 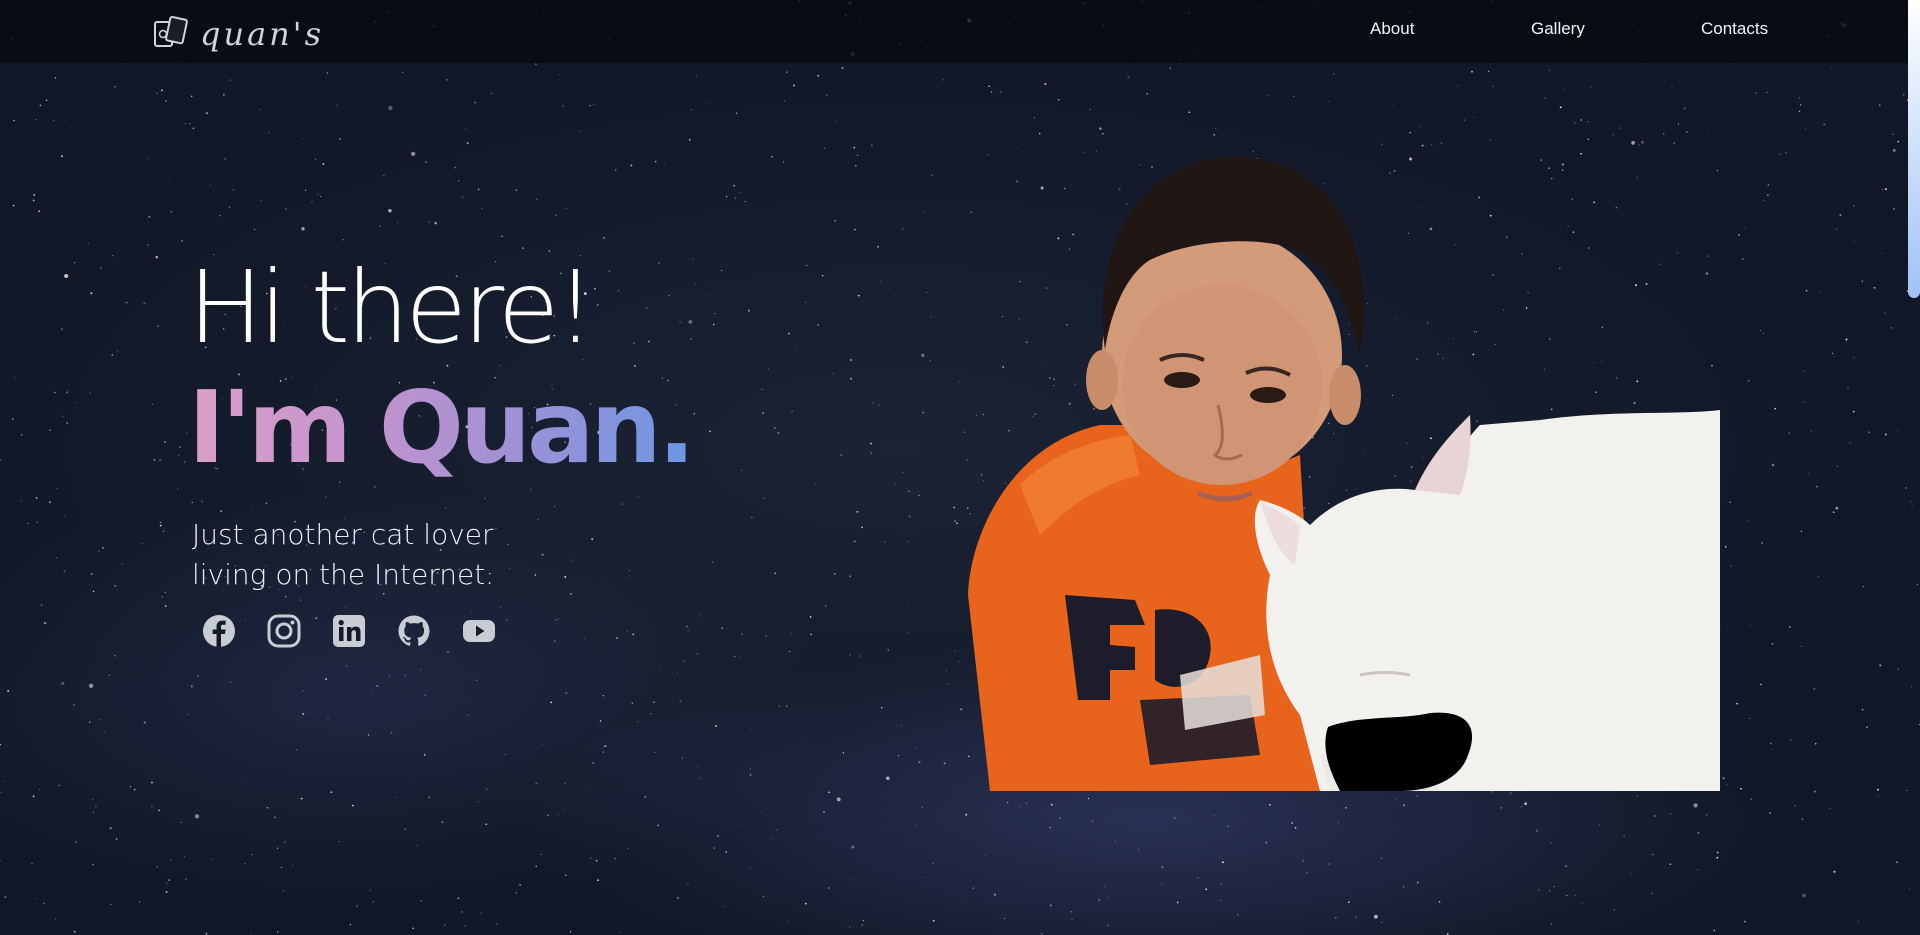 What do you see at coordinates (284, 631) in the screenshot?
I see `instagram-link` at bounding box center [284, 631].